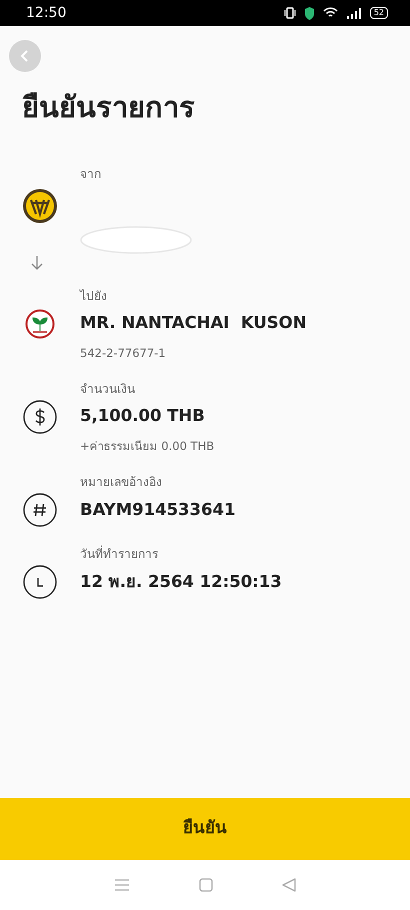 Image resolution: width=410 pixels, height=910 pixels. I want to click on hash-icon, so click(40, 510).